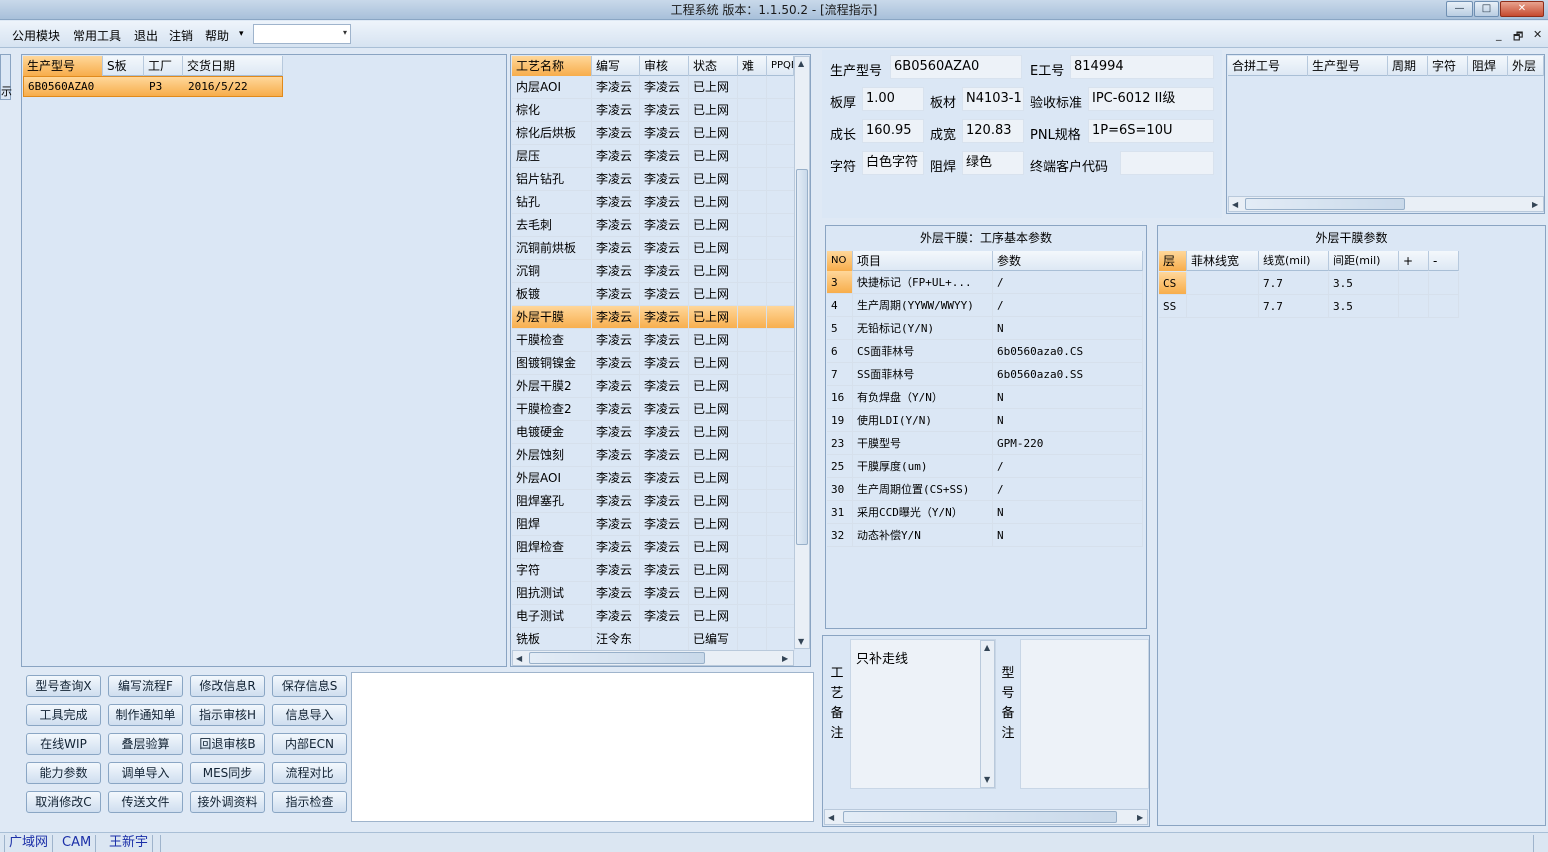 The width and height of the screenshot is (1548, 852). I want to click on online-wip-button: 在线WIP, so click(63, 744).